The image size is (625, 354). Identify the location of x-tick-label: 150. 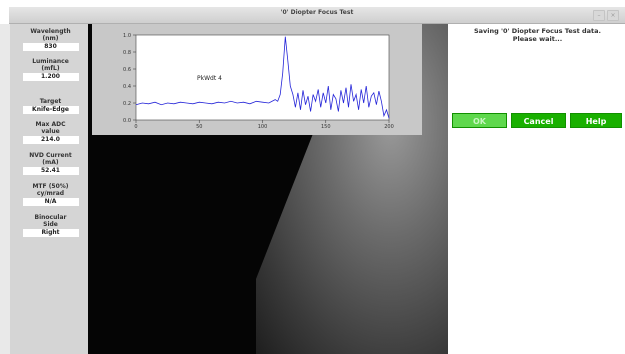
(326, 127).